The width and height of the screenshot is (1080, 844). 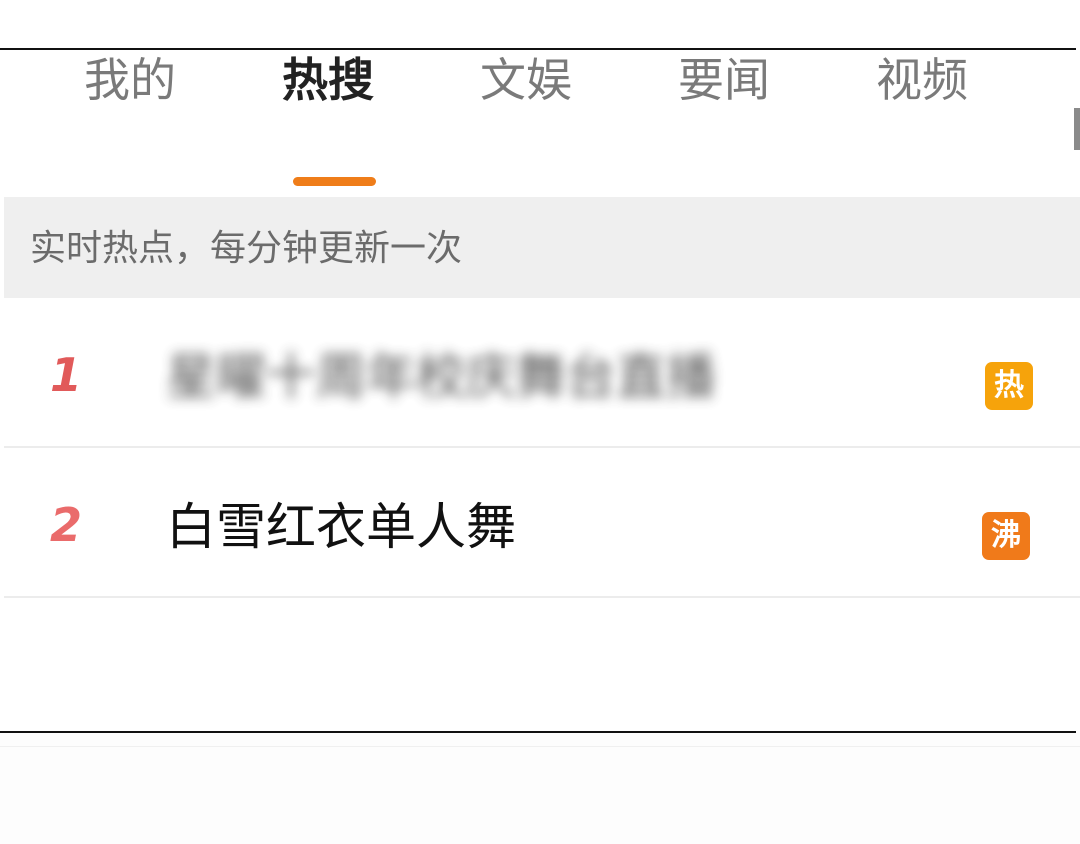 What do you see at coordinates (328, 80) in the screenshot?
I see `tab-hot-search: 热搜` at bounding box center [328, 80].